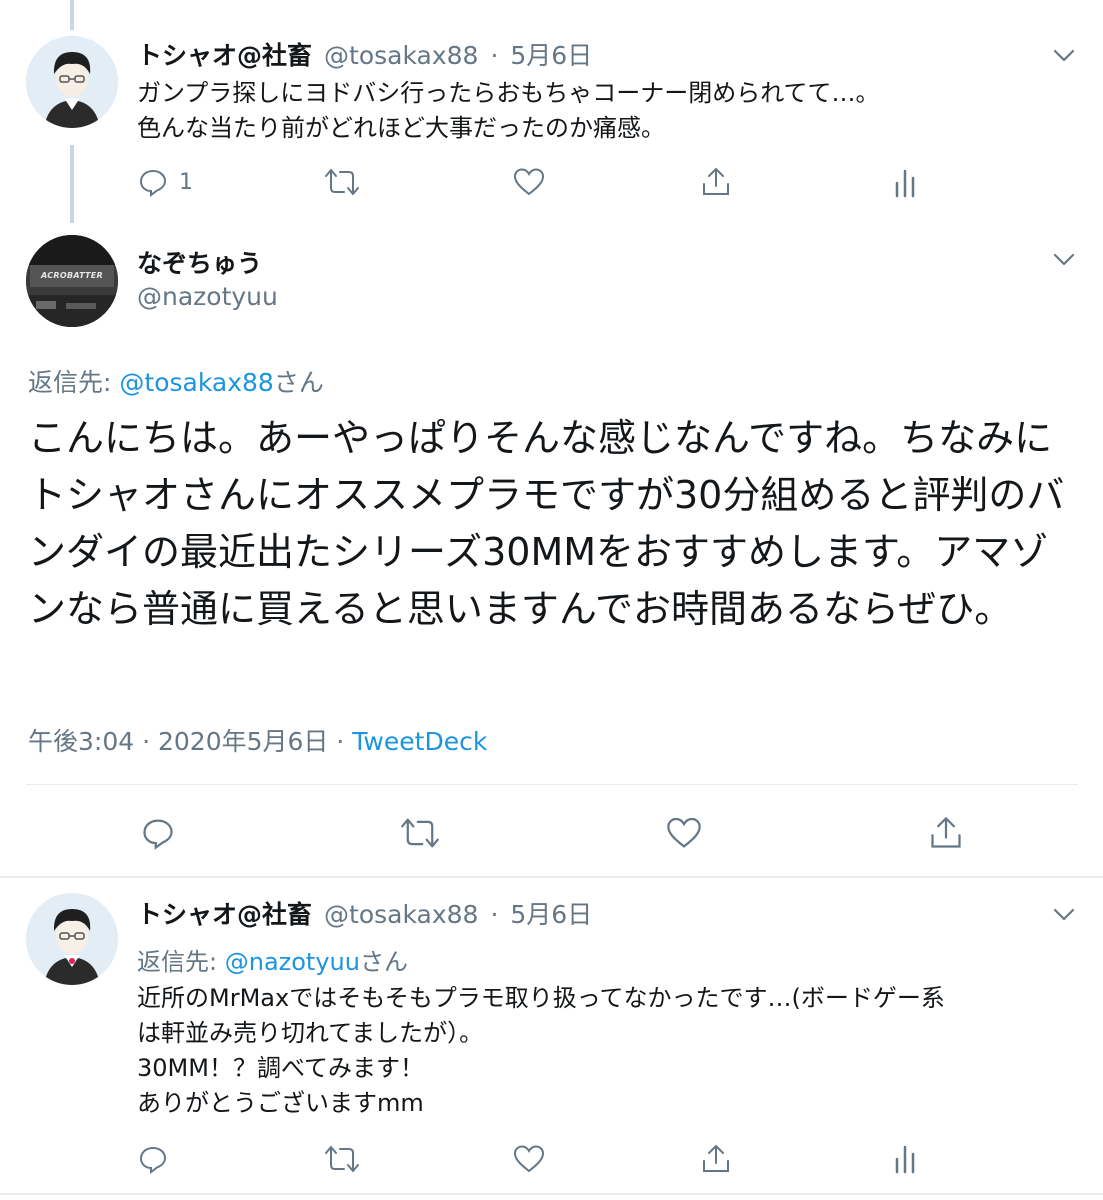 The height and width of the screenshot is (1200, 1103). What do you see at coordinates (72, 184) in the screenshot?
I see `thread-line-connector` at bounding box center [72, 184].